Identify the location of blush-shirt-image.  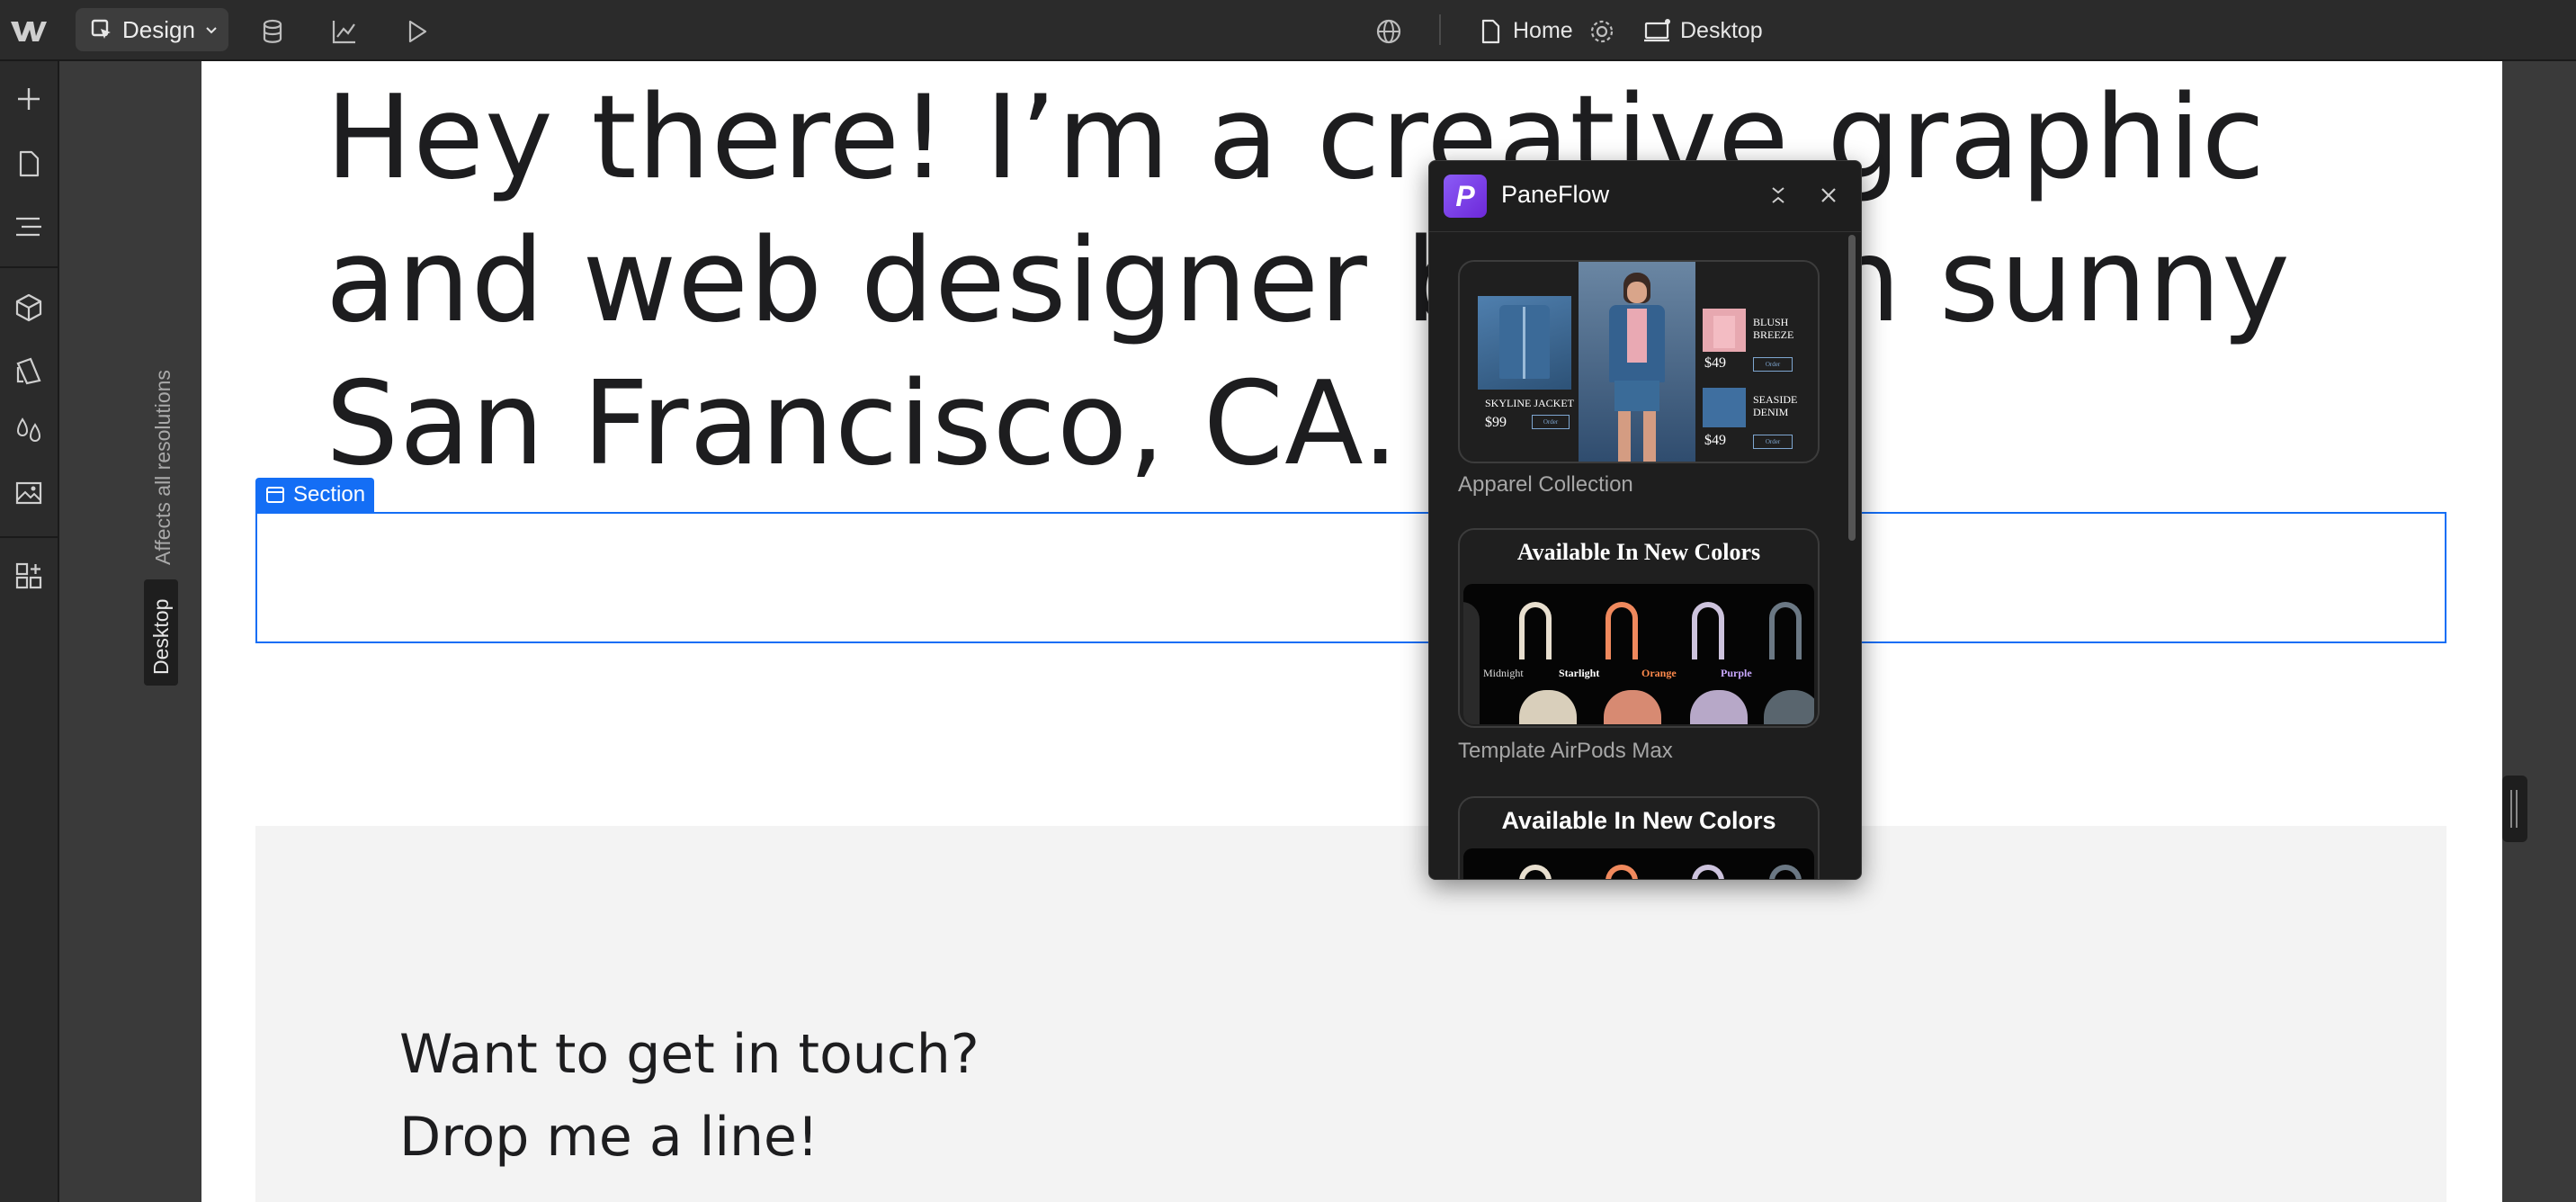
(1724, 330).